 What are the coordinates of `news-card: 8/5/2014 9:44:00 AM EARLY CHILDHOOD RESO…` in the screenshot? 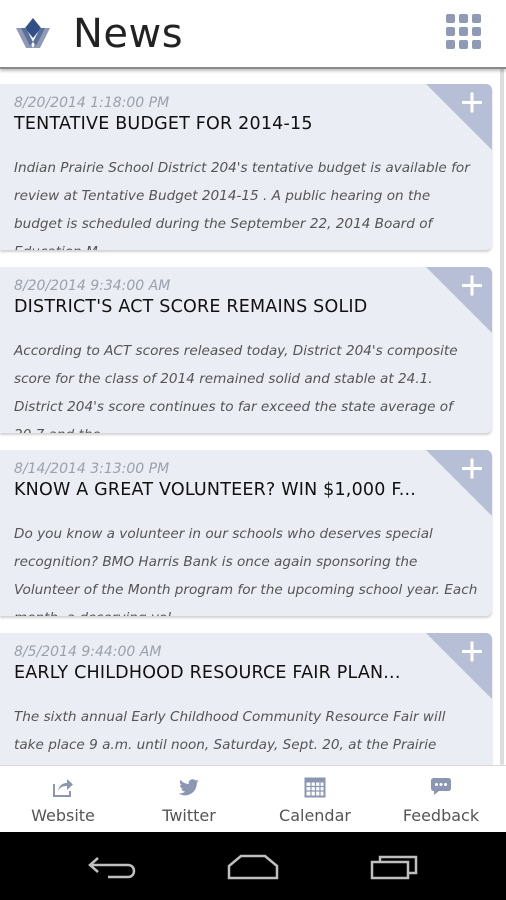 It's located at (246, 699).